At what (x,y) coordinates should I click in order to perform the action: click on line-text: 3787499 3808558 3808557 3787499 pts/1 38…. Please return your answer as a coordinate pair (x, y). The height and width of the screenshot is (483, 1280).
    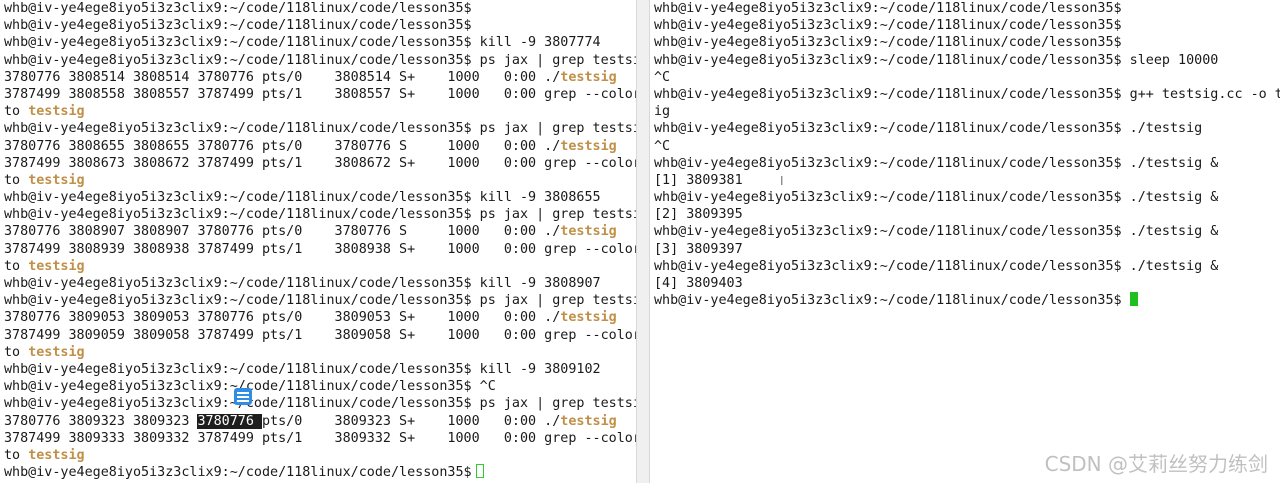
    Looking at the image, I should click on (320, 94).